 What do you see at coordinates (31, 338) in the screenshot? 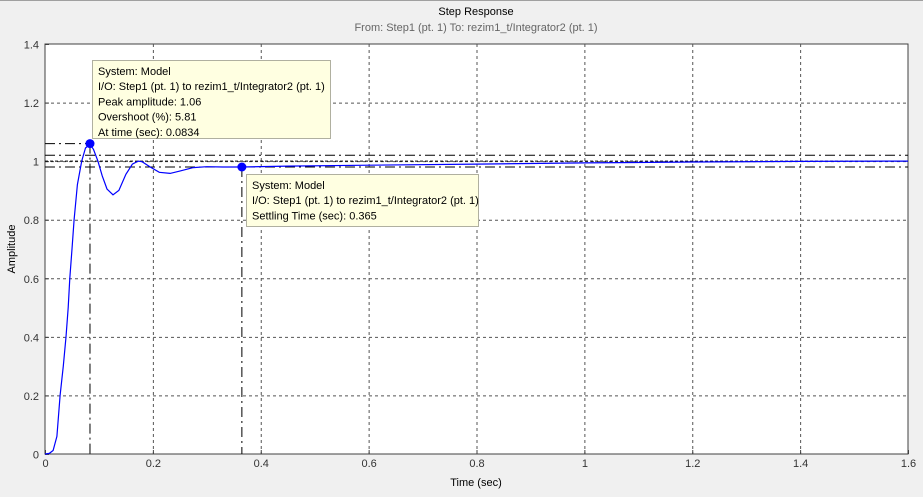
I see `y-tick-label: 0.4` at bounding box center [31, 338].